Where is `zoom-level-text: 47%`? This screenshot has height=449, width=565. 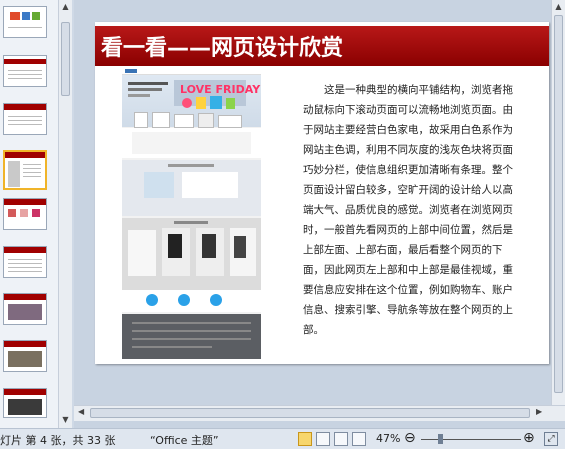 zoom-level-text: 47% is located at coordinates (388, 438).